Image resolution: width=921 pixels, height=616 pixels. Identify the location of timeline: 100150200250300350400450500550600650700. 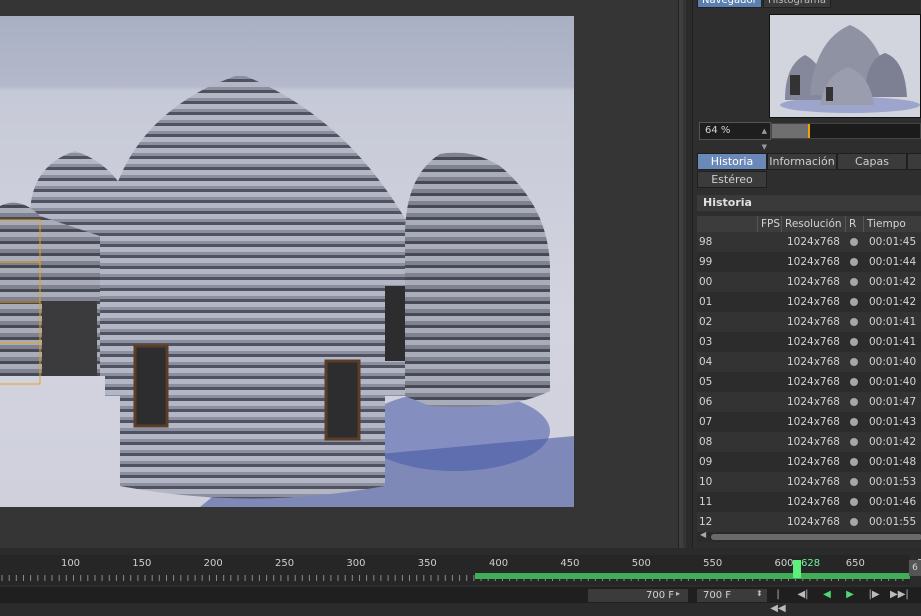
(460, 570).